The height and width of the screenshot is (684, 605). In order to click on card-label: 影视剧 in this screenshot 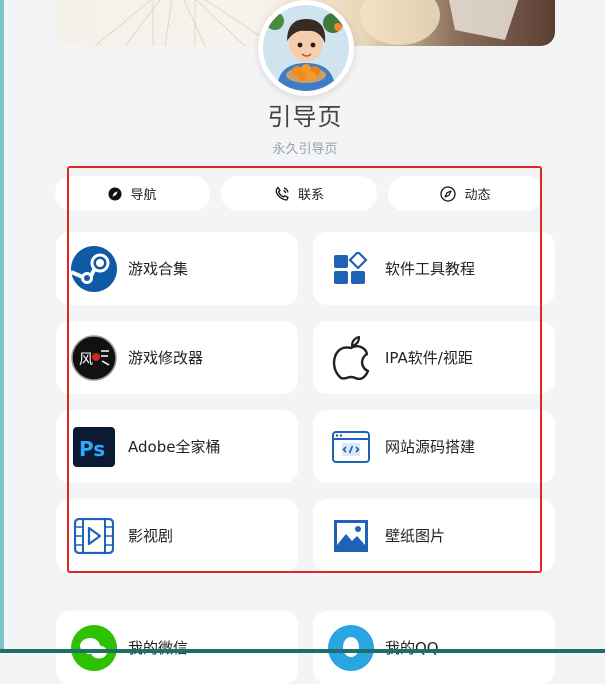, I will do `click(151, 536)`.